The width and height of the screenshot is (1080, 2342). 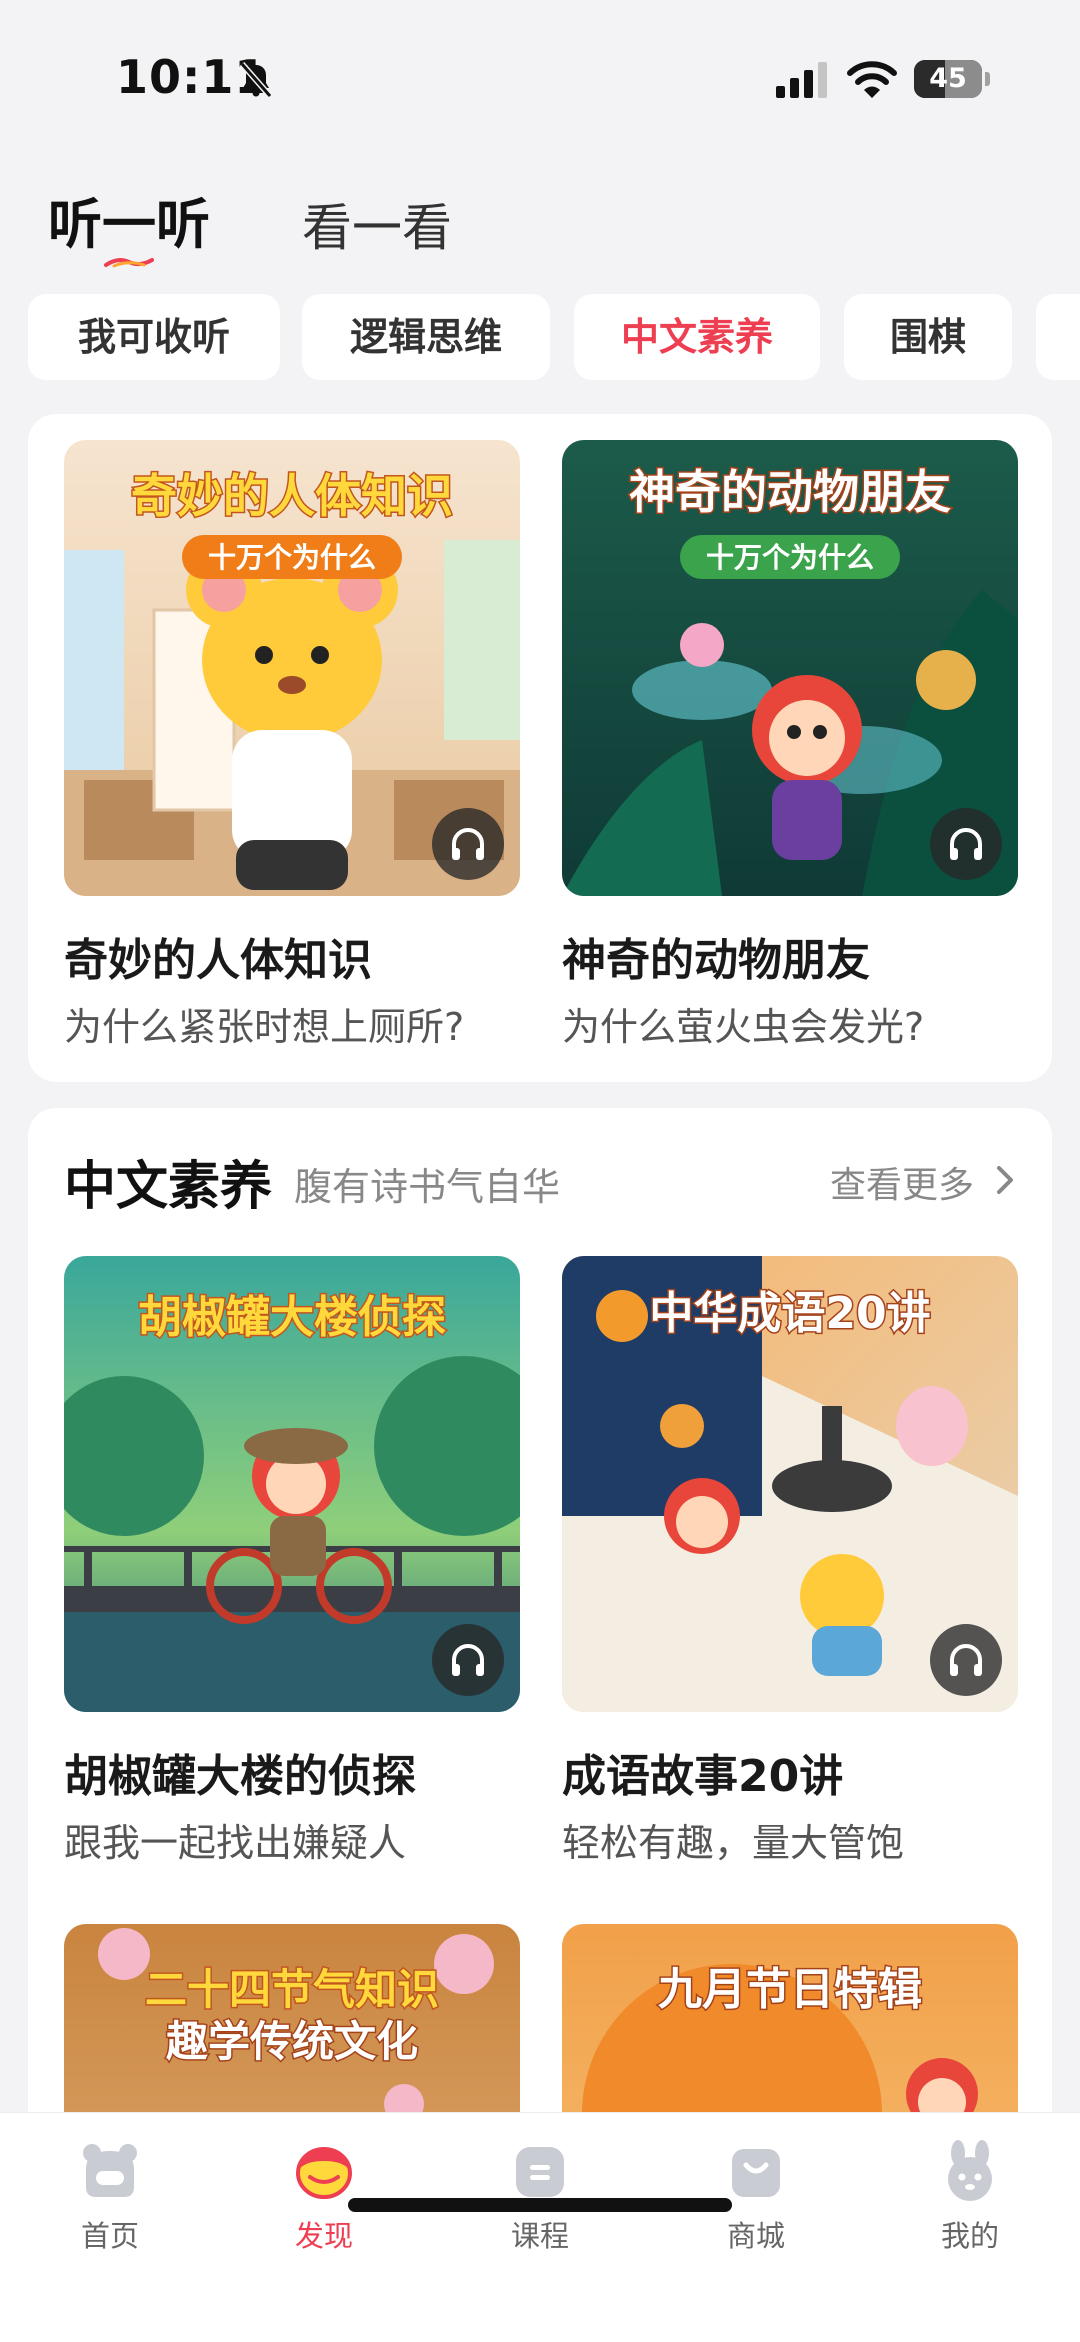 I want to click on category-chips: 我可收听 逻辑思维 中文素养 围棋, so click(x=540, y=339).